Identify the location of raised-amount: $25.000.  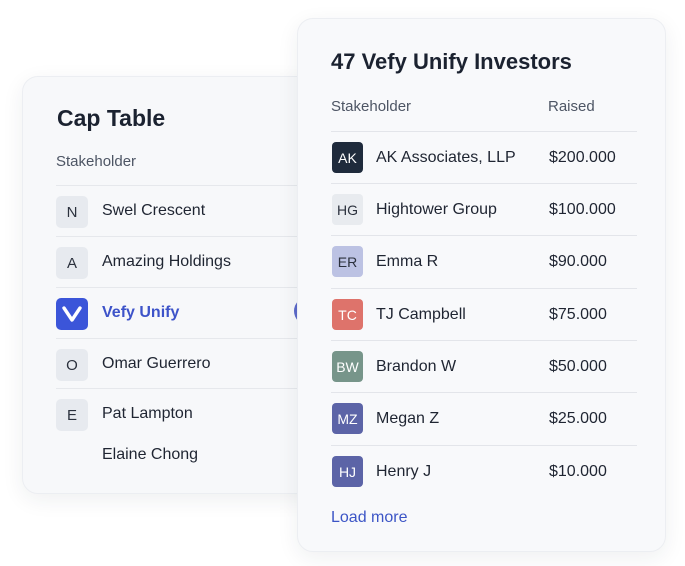
(578, 418).